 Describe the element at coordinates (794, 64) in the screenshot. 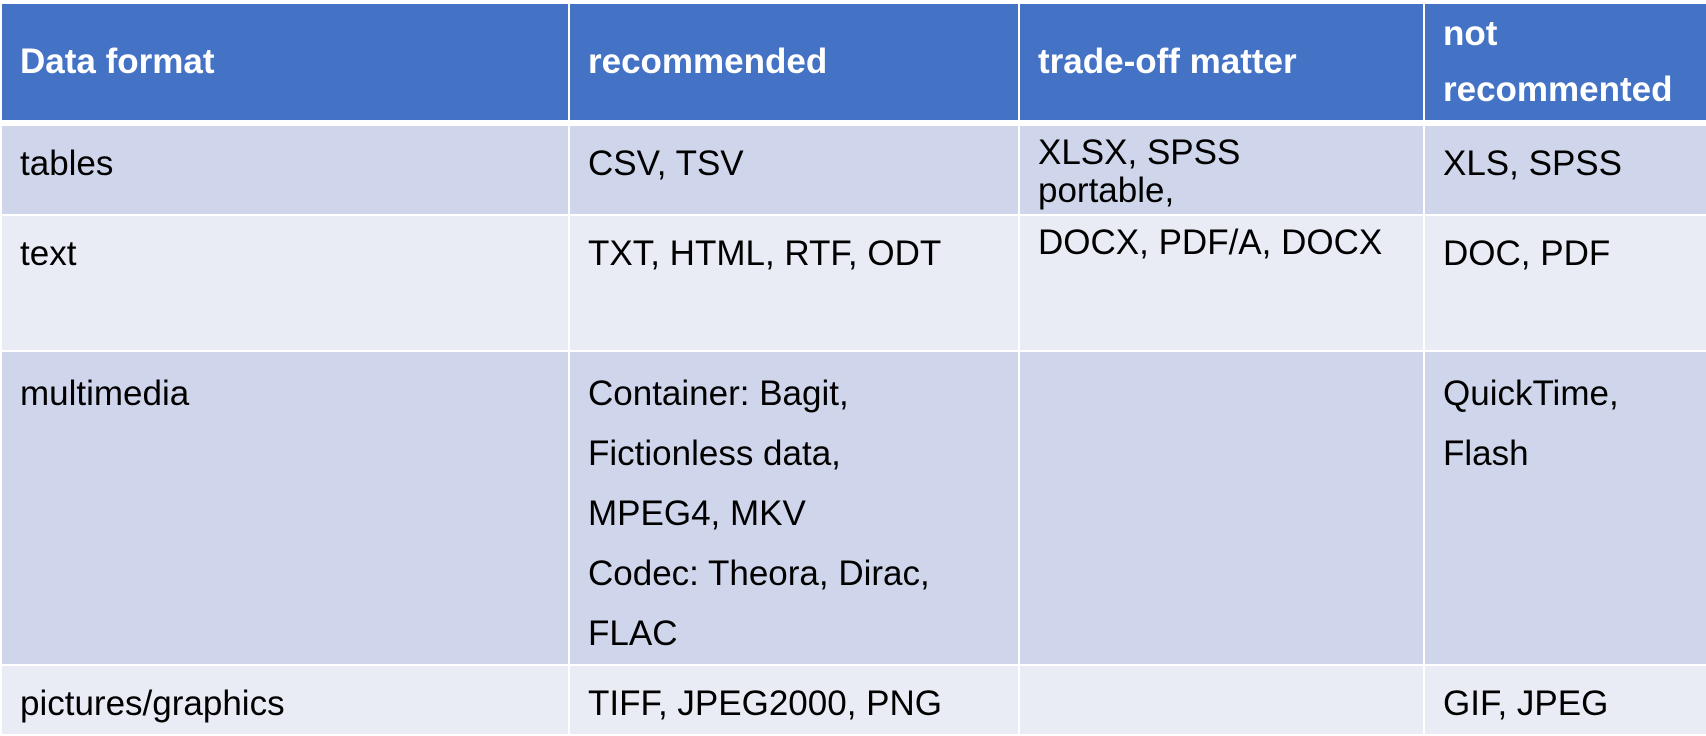

I see `header-recommended: recommended` at that location.